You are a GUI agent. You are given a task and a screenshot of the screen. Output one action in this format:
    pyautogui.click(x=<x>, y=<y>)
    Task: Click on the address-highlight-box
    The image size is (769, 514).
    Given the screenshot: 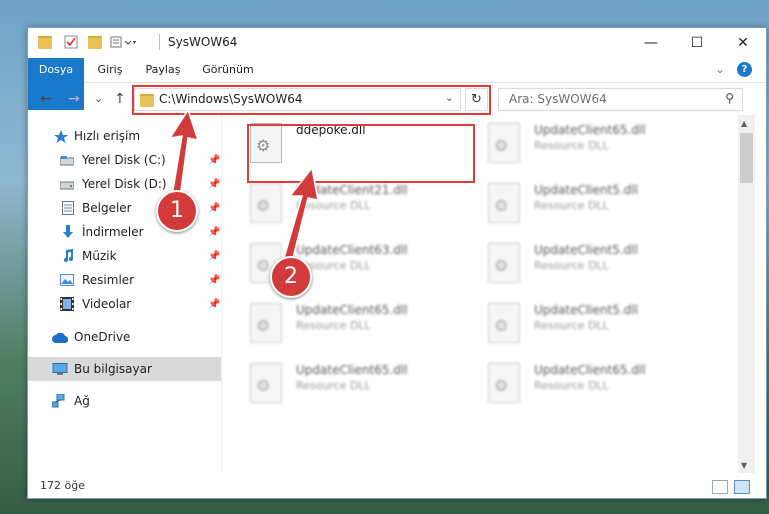 What is the action you would take?
    pyautogui.click(x=311, y=100)
    